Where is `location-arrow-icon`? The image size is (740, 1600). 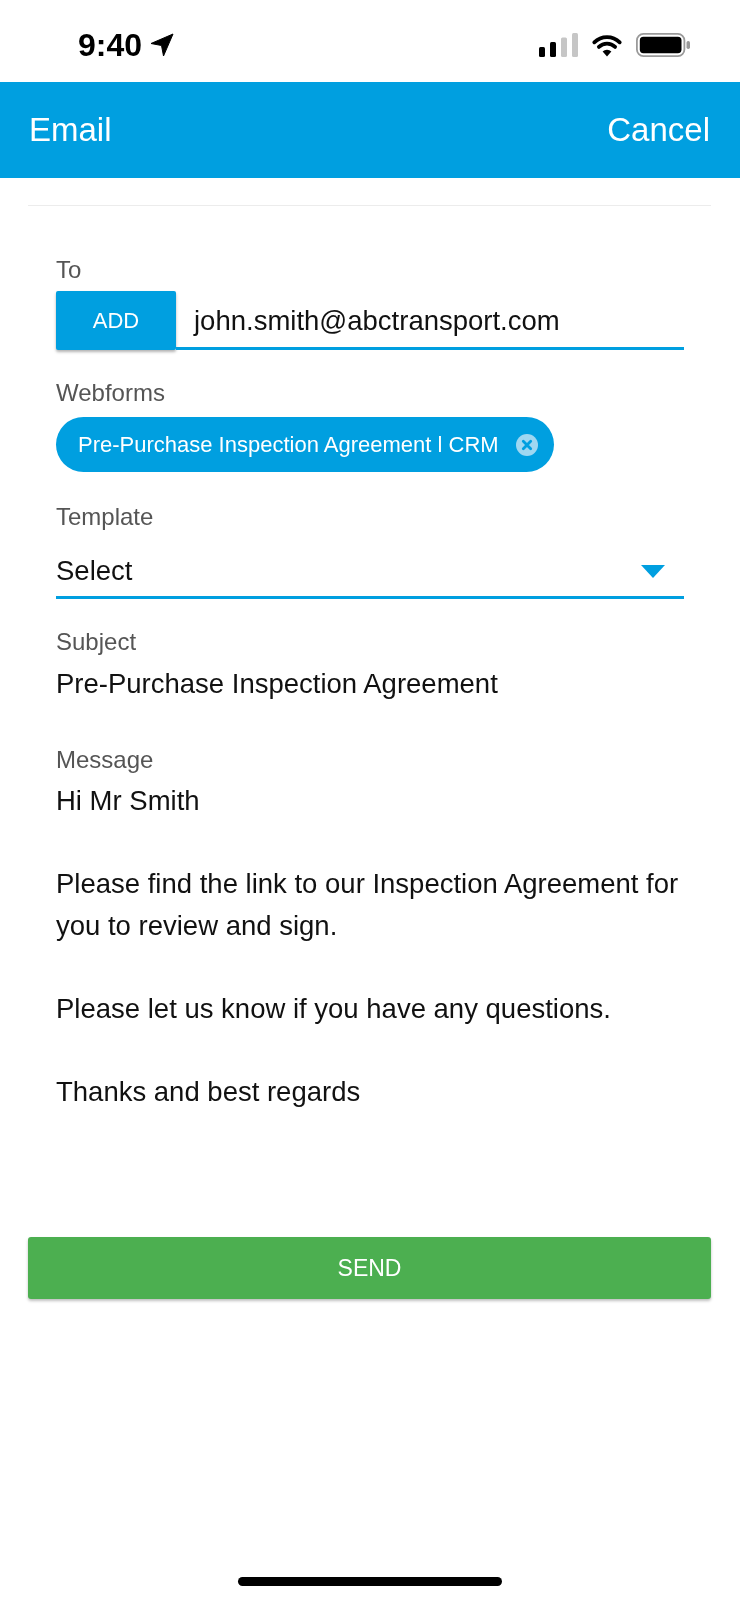
location-arrow-icon is located at coordinates (162, 45).